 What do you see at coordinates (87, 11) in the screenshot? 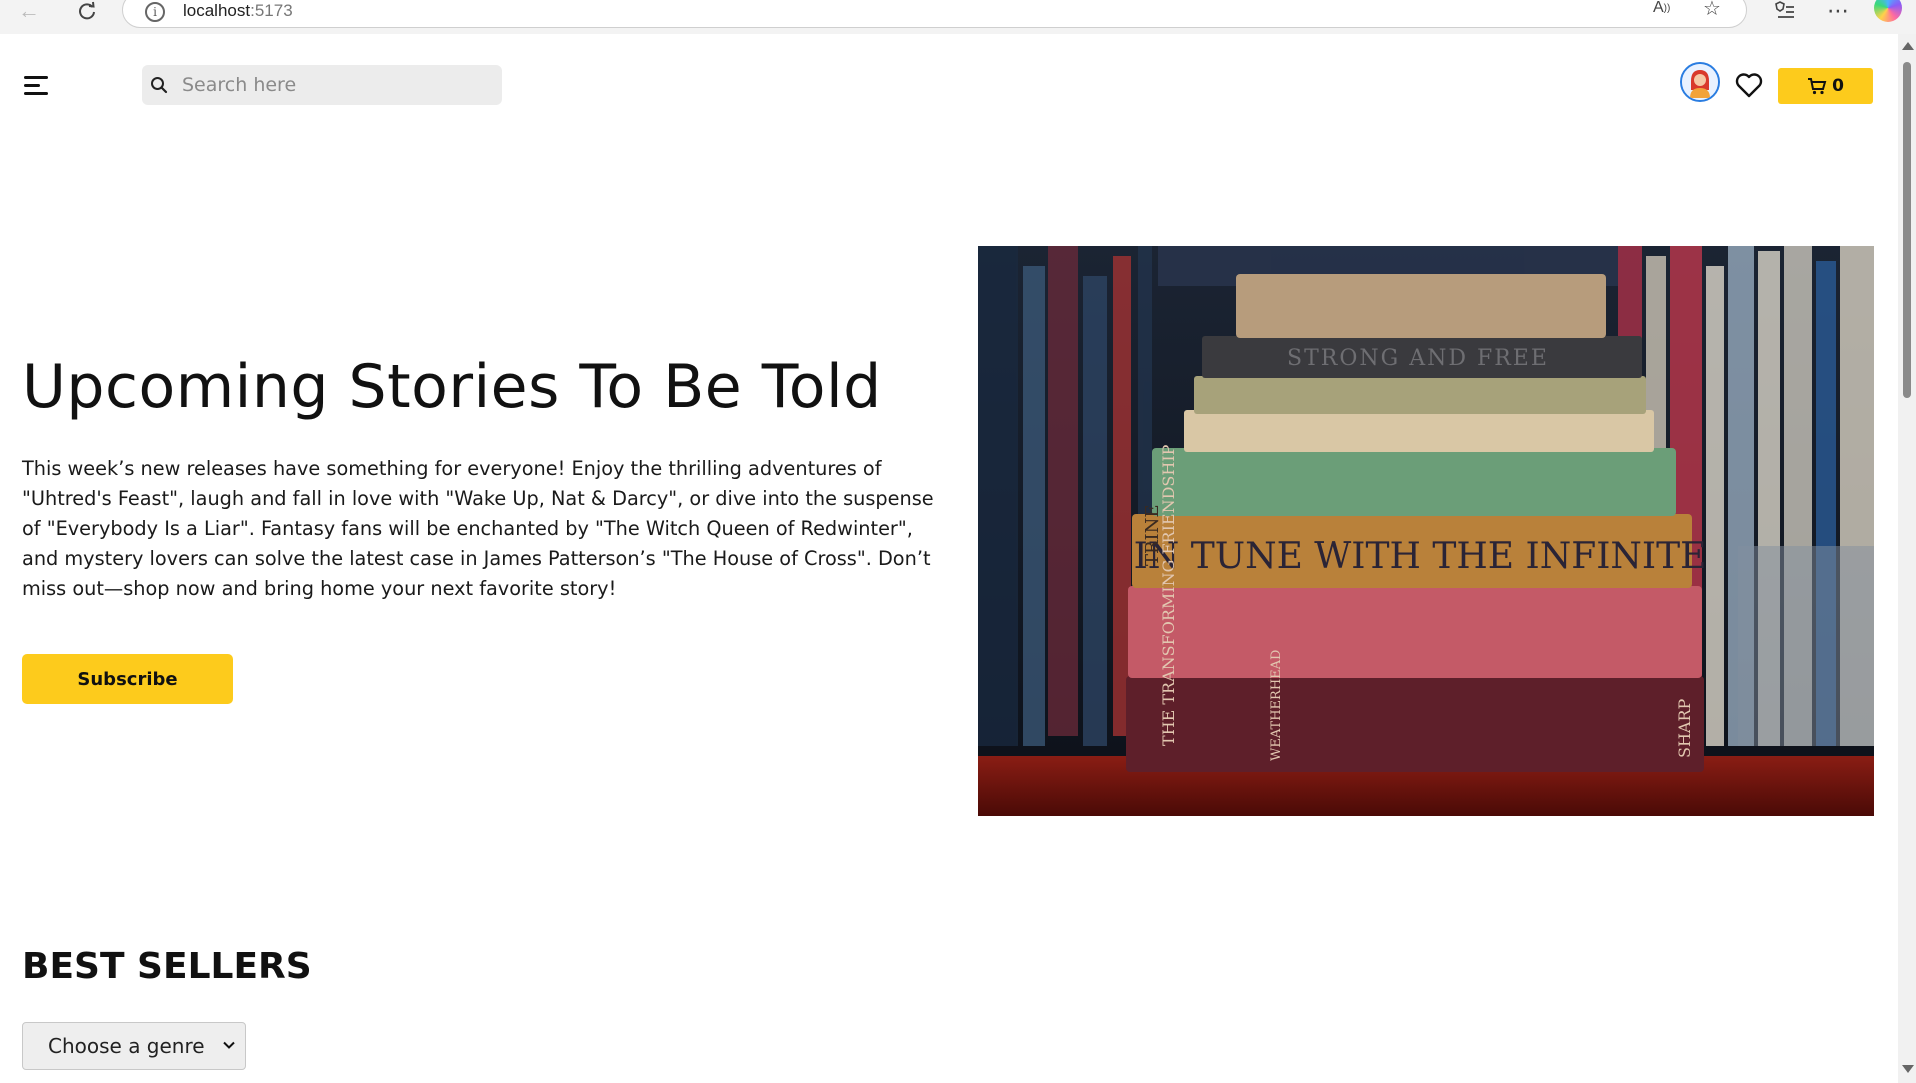
I see `reload-icon` at bounding box center [87, 11].